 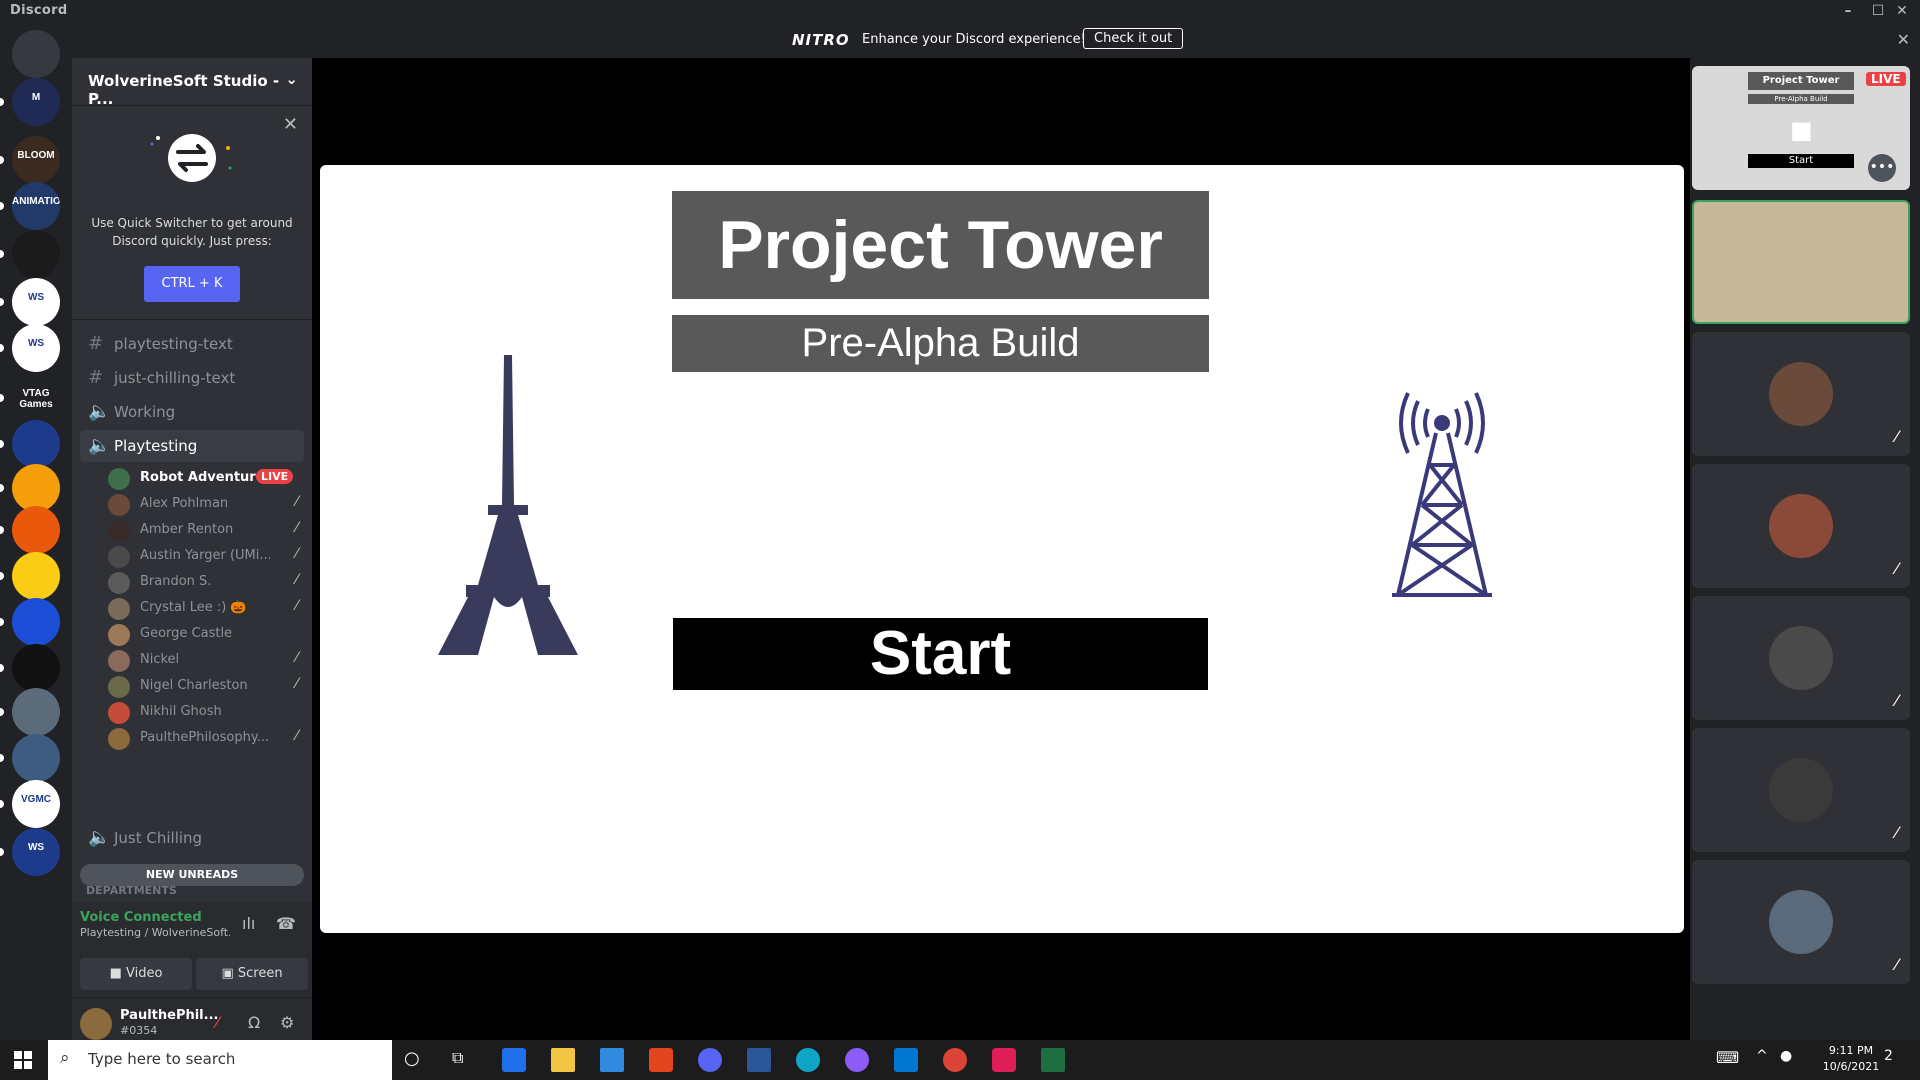 I want to click on speaker-icon: 🔈, so click(x=99, y=837).